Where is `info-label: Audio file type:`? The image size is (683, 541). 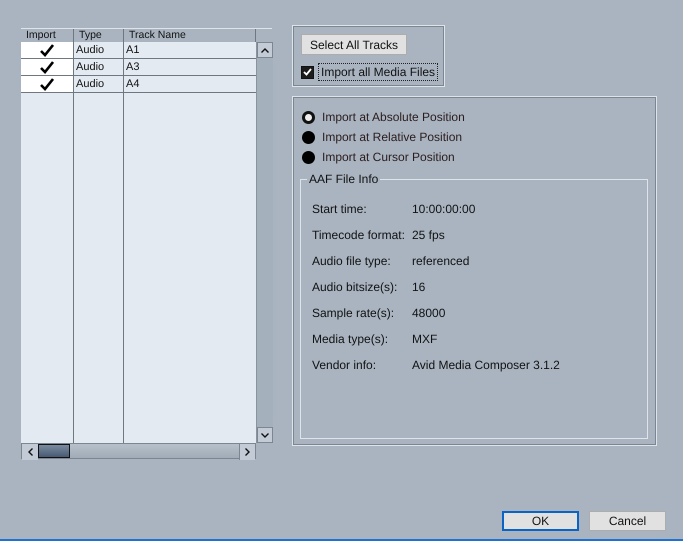 info-label: Audio file type: is located at coordinates (352, 262).